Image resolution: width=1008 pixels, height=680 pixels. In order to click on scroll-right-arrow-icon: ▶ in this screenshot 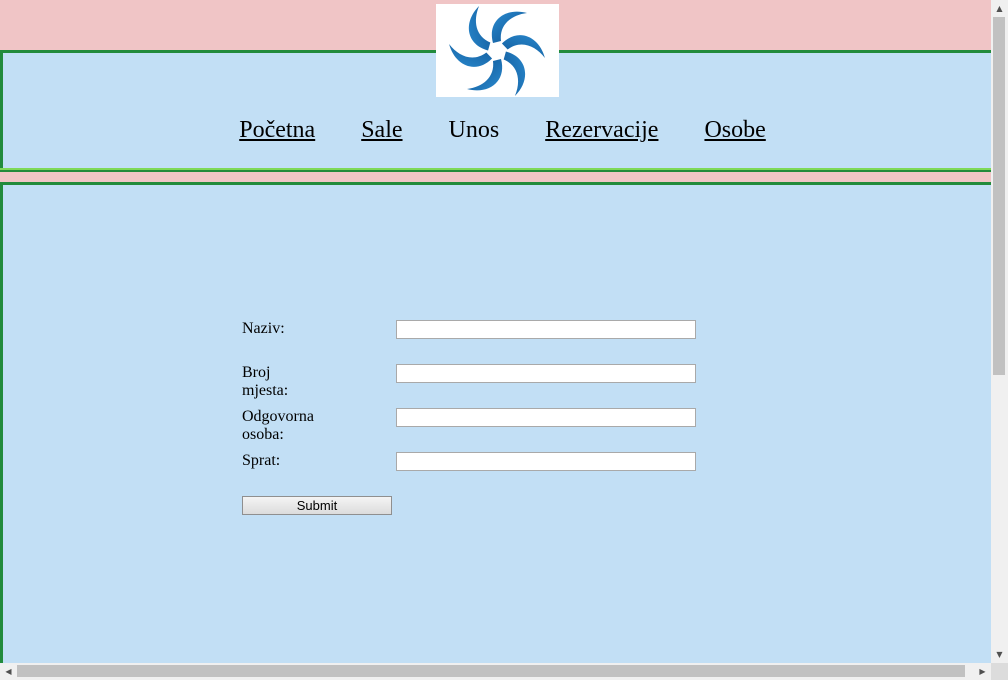, I will do `click(982, 671)`.